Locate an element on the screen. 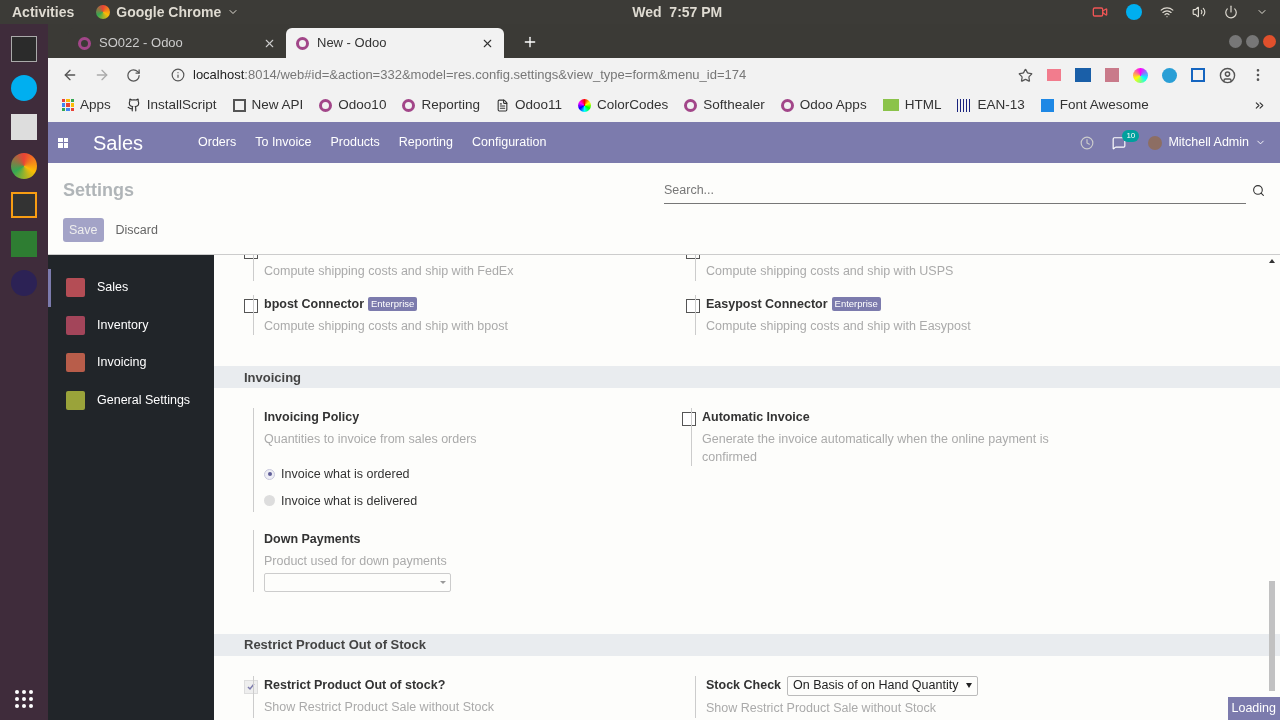 This screenshot has height=720, width=1280. notification-count: 10 is located at coordinates (1131, 135).